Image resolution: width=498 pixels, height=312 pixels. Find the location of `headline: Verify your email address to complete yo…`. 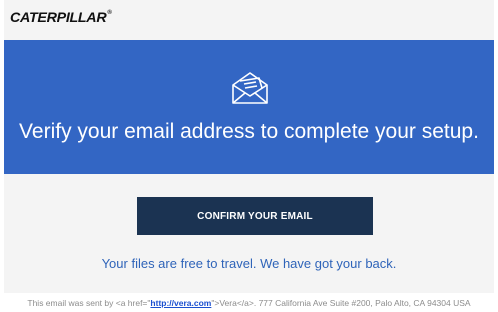

headline: Verify your email address to complete yo… is located at coordinates (249, 131).